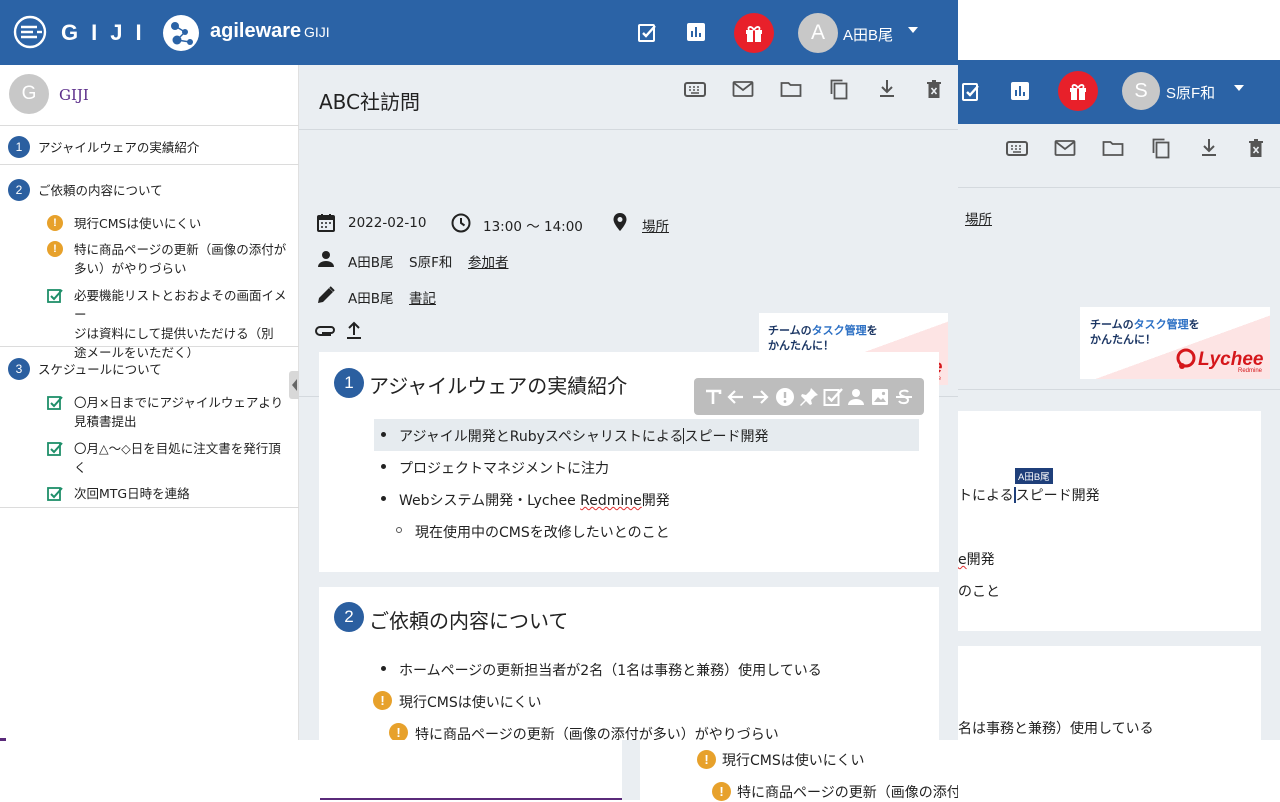 This screenshot has width=1280, height=802. I want to click on back-delete-icon, so click(1256, 148).